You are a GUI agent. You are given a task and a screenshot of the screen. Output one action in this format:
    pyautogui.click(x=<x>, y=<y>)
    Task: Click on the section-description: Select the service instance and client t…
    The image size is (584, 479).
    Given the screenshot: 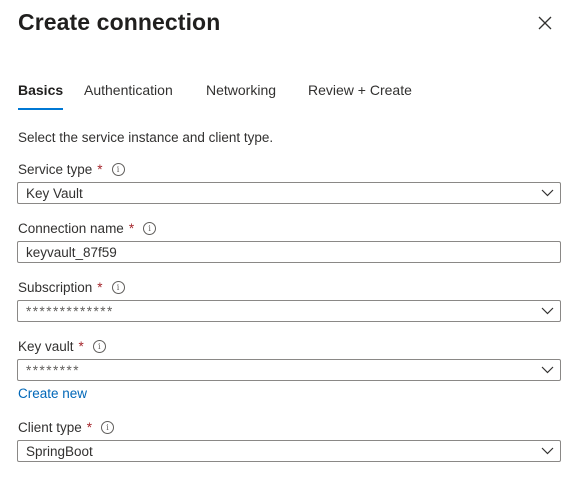 What is the action you would take?
    pyautogui.click(x=146, y=137)
    